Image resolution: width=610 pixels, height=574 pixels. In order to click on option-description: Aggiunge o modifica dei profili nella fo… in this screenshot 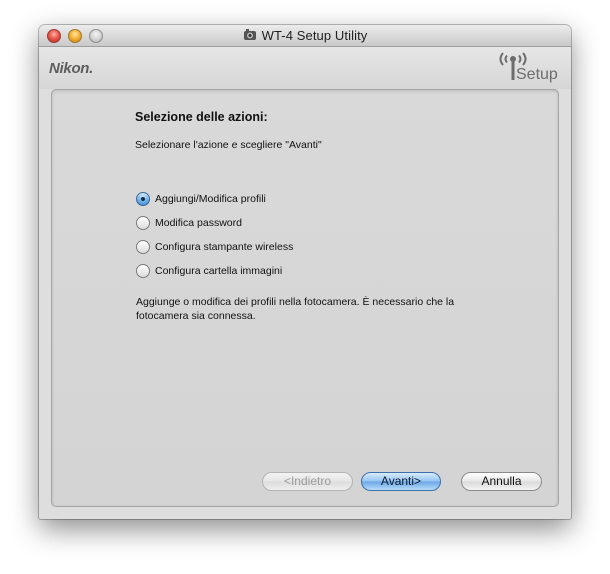, I will do `click(295, 309)`.